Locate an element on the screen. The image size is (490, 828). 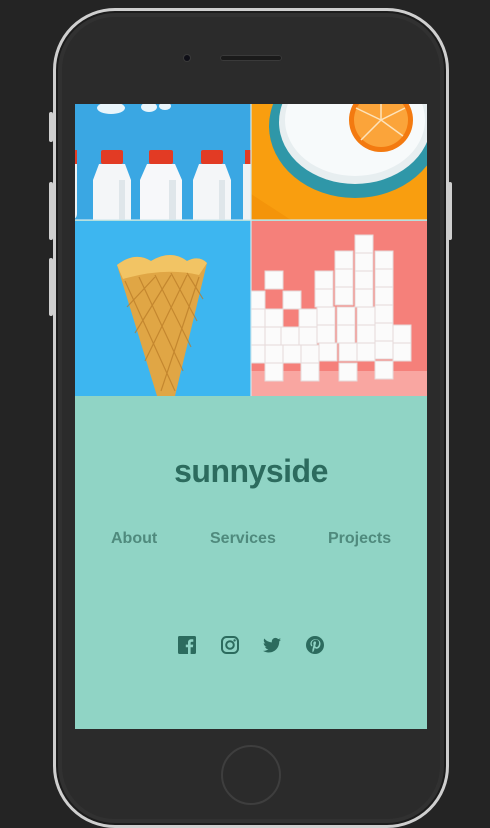
earpiece-speaker is located at coordinates (251, 58).